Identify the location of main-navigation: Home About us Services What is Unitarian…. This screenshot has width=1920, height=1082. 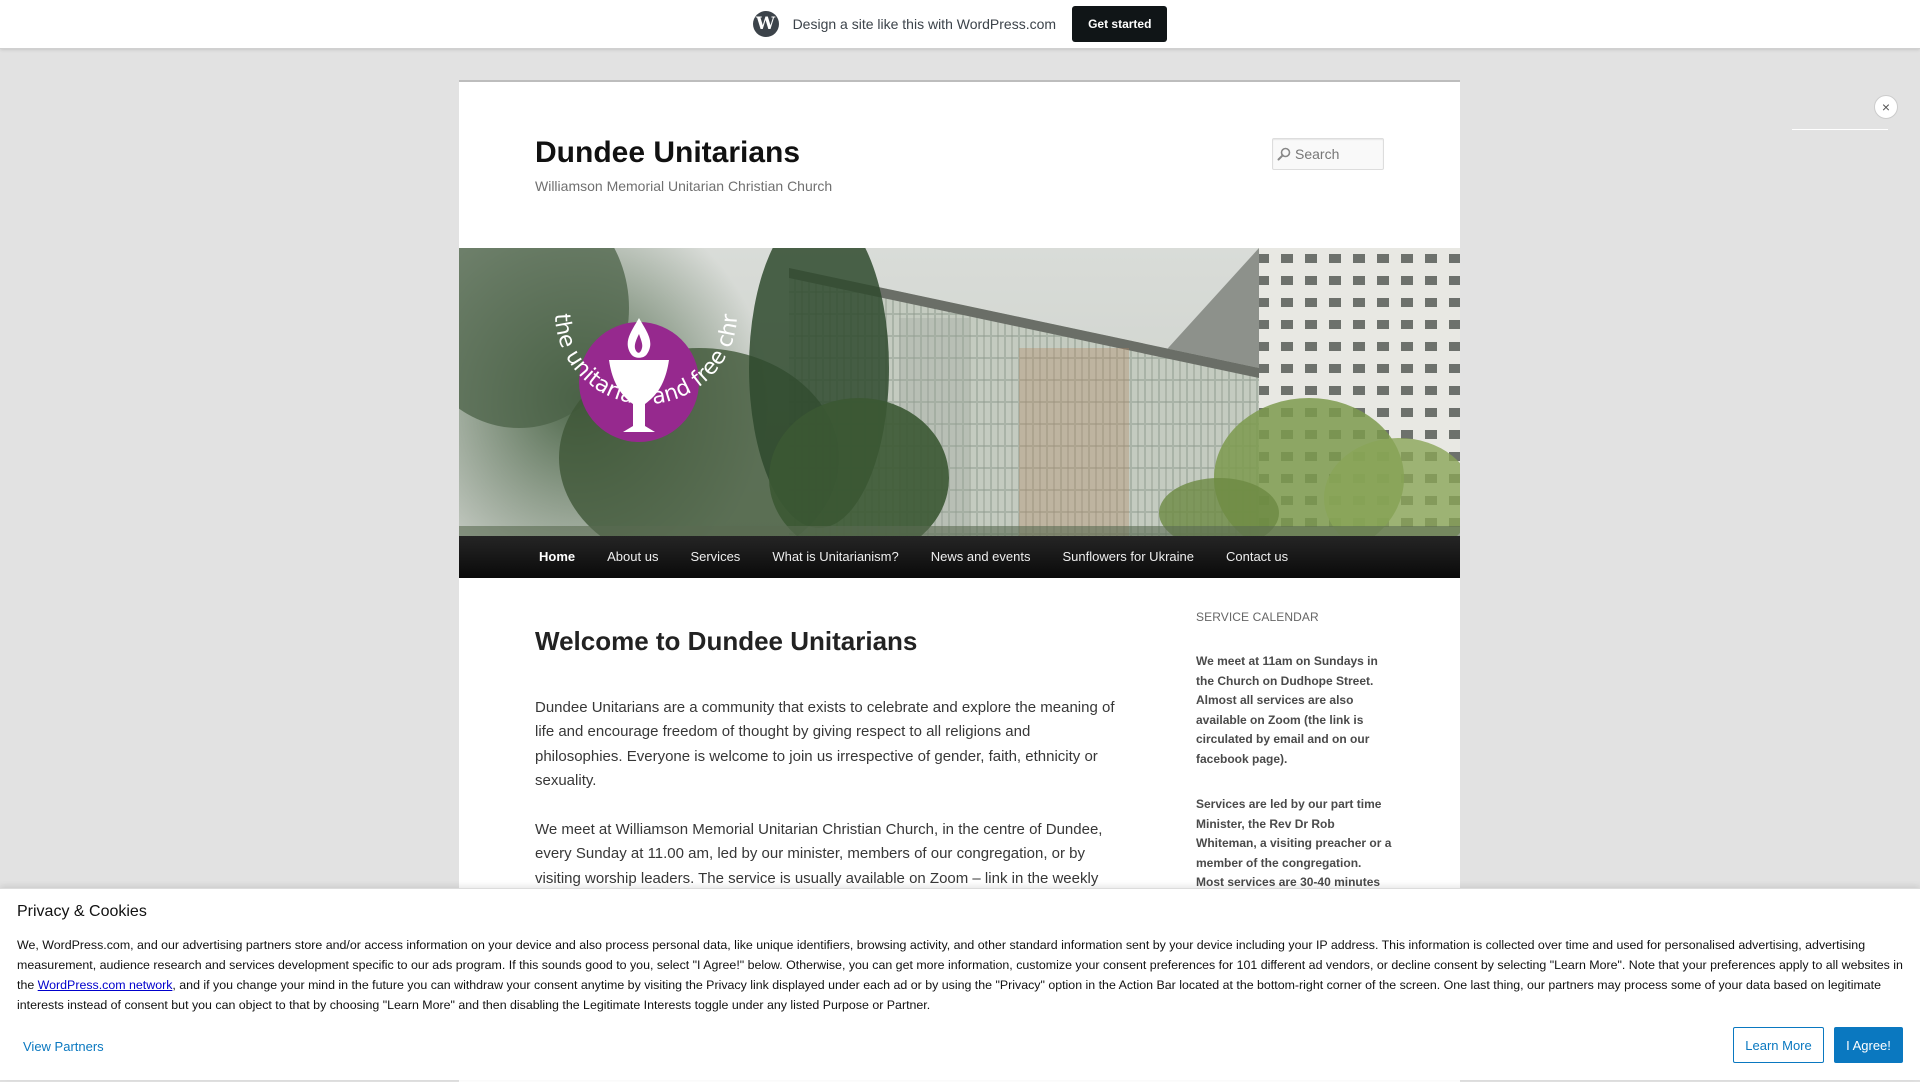
(959, 557).